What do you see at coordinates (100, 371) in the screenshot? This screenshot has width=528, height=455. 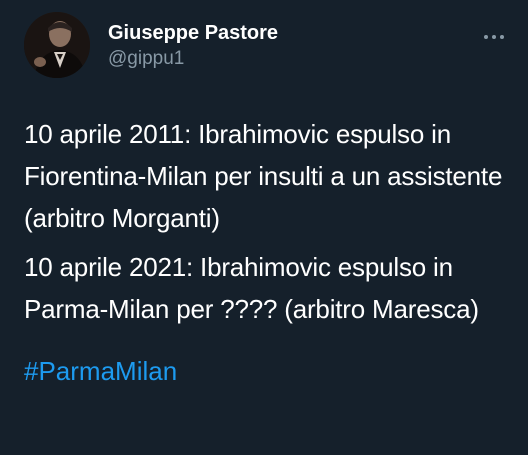 I see `hashtag-link: #ParmaMilan` at bounding box center [100, 371].